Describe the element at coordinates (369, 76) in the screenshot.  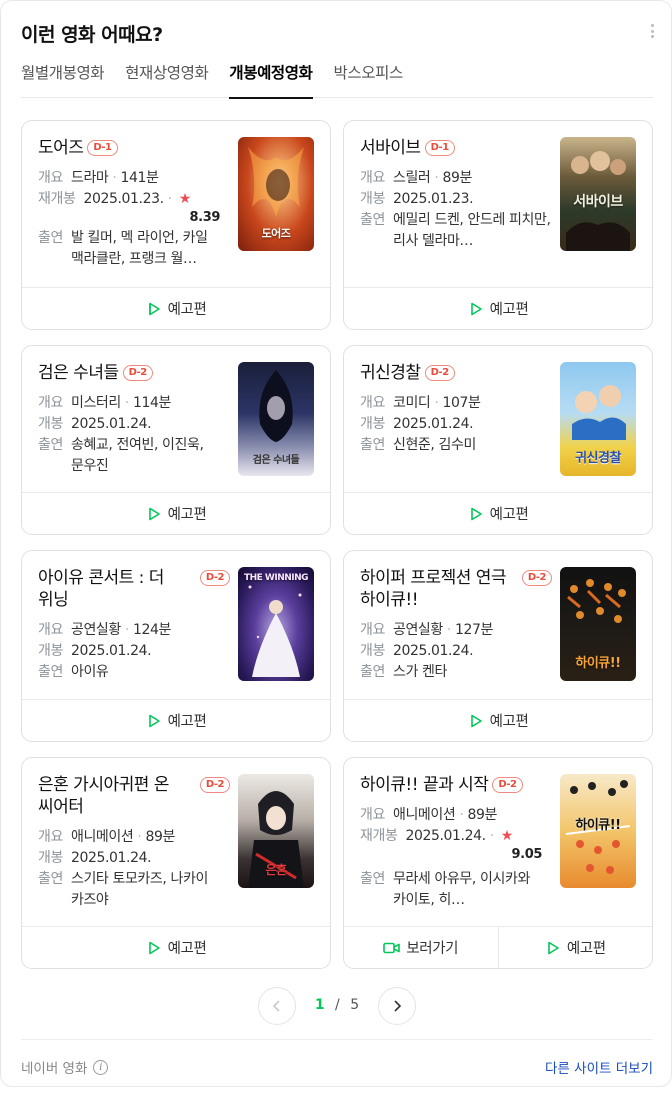
I see `tab-box-office: 박스오피스` at that location.